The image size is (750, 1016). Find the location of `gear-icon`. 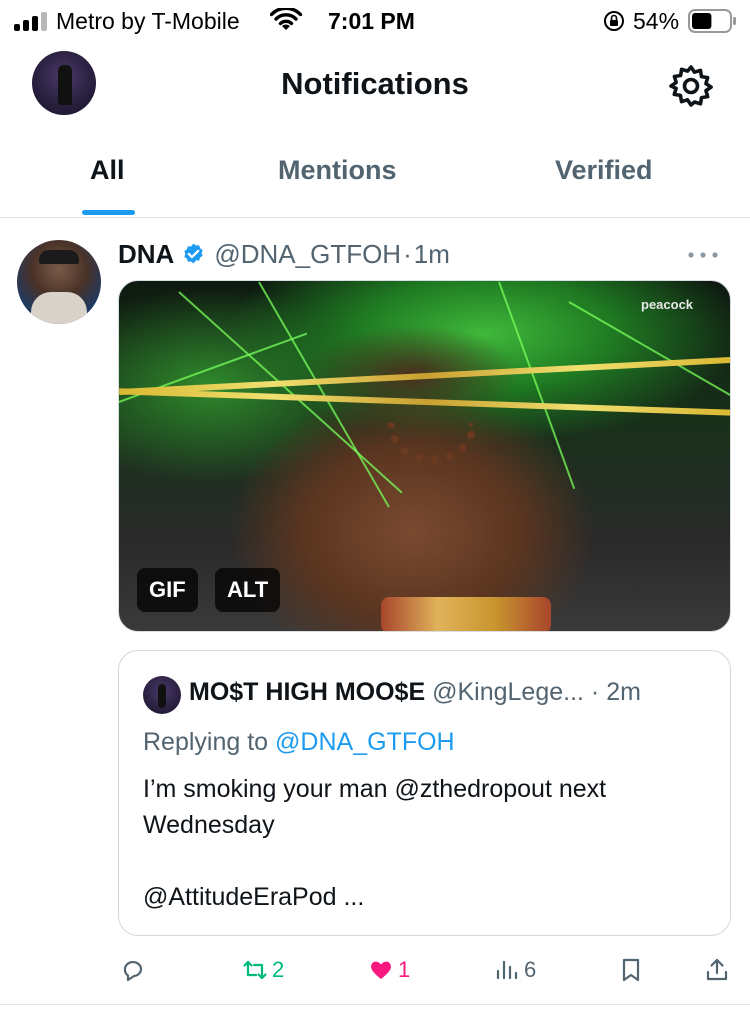

gear-icon is located at coordinates (691, 86).